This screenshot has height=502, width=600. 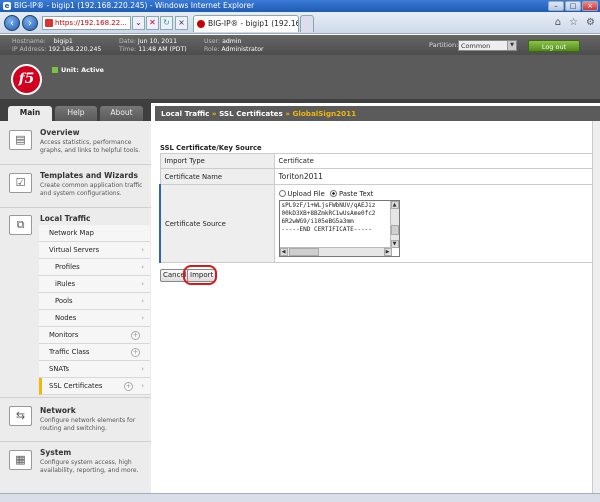 I want to click on f5-logo: f5, so click(x=26, y=79).